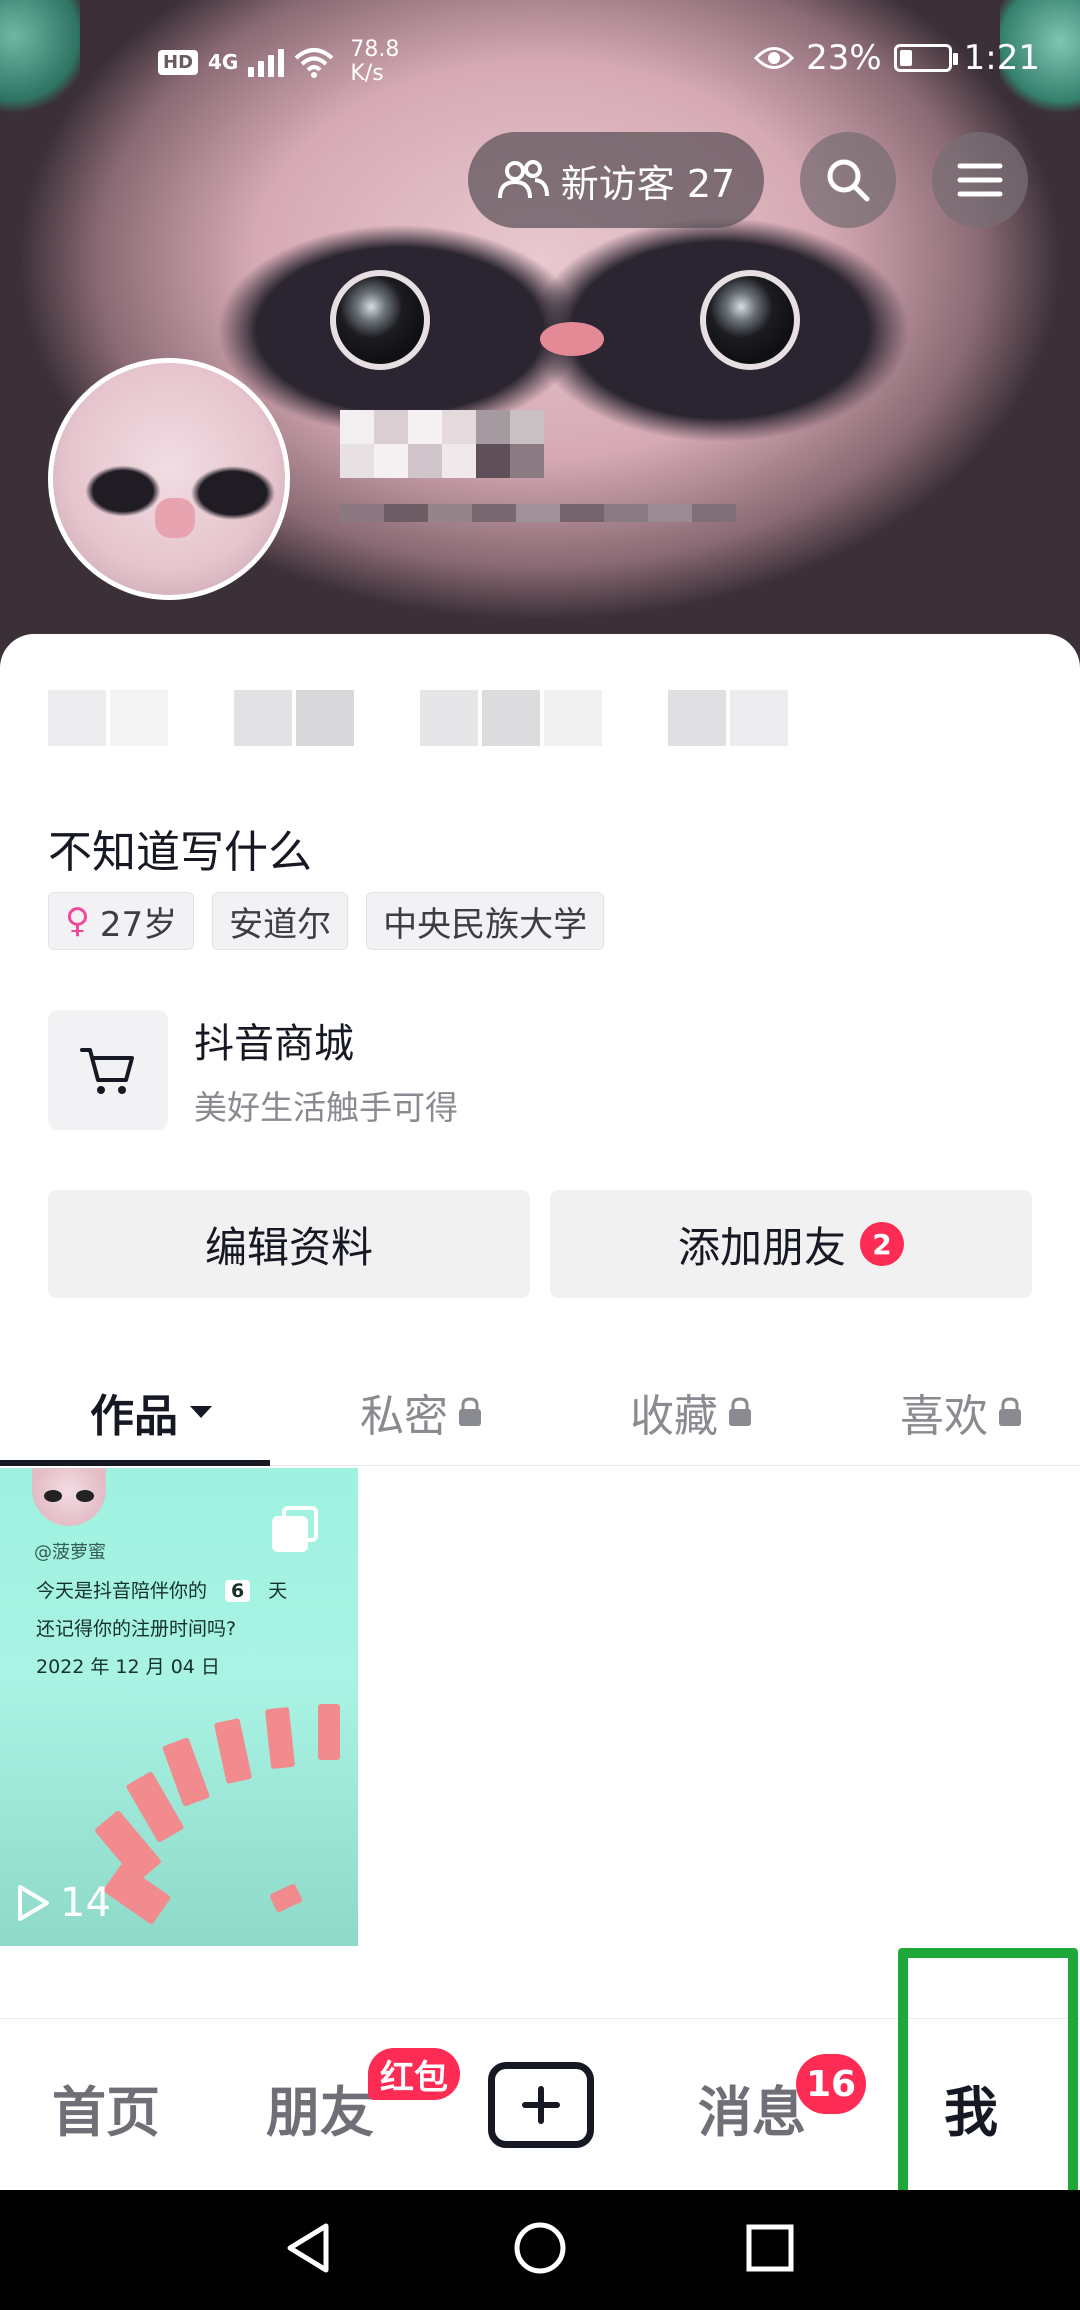 This screenshot has width=1080, height=2310. I want to click on thumbnail-day-count: 6, so click(238, 1591).